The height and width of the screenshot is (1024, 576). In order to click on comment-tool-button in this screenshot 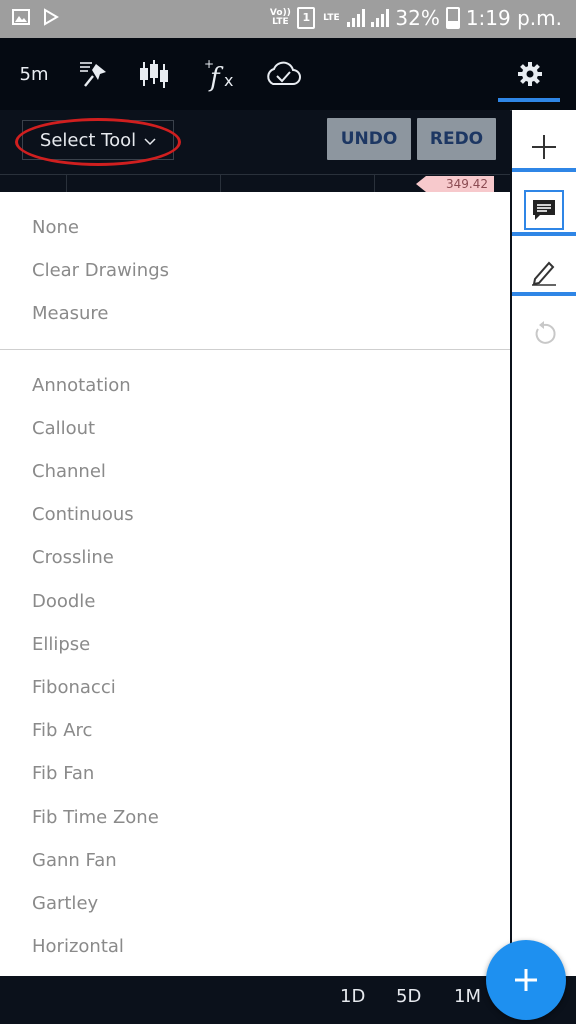, I will do `click(544, 210)`.